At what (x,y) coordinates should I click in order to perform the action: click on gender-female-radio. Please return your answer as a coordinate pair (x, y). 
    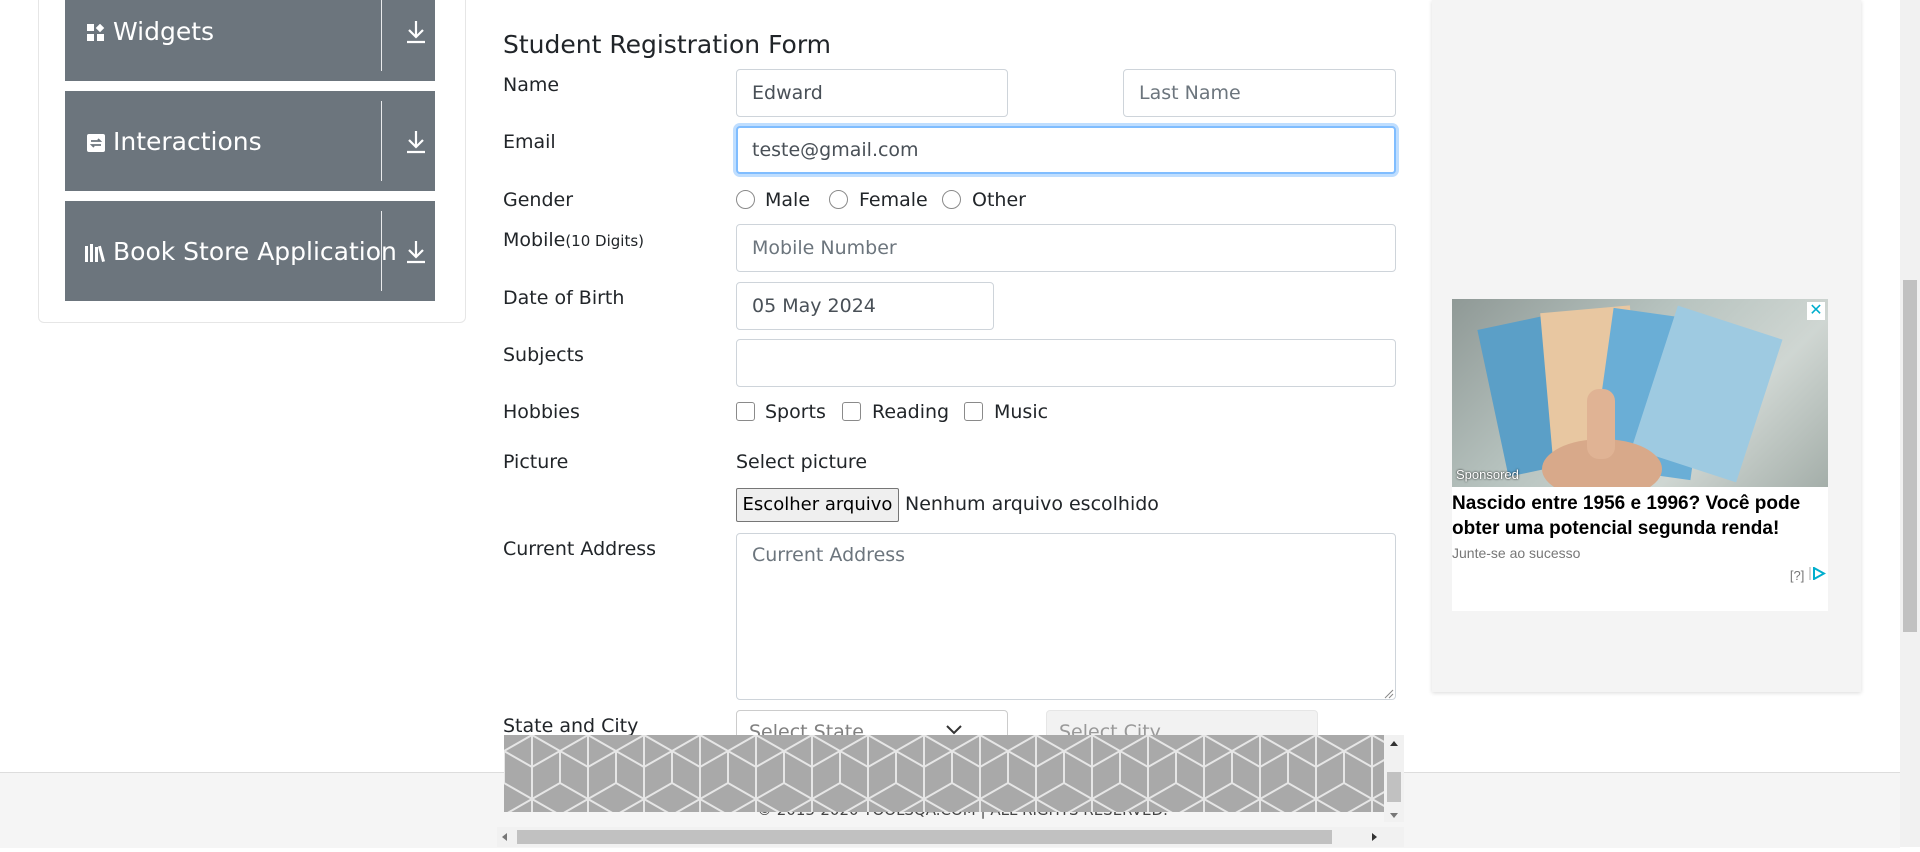
    Looking at the image, I should click on (838, 199).